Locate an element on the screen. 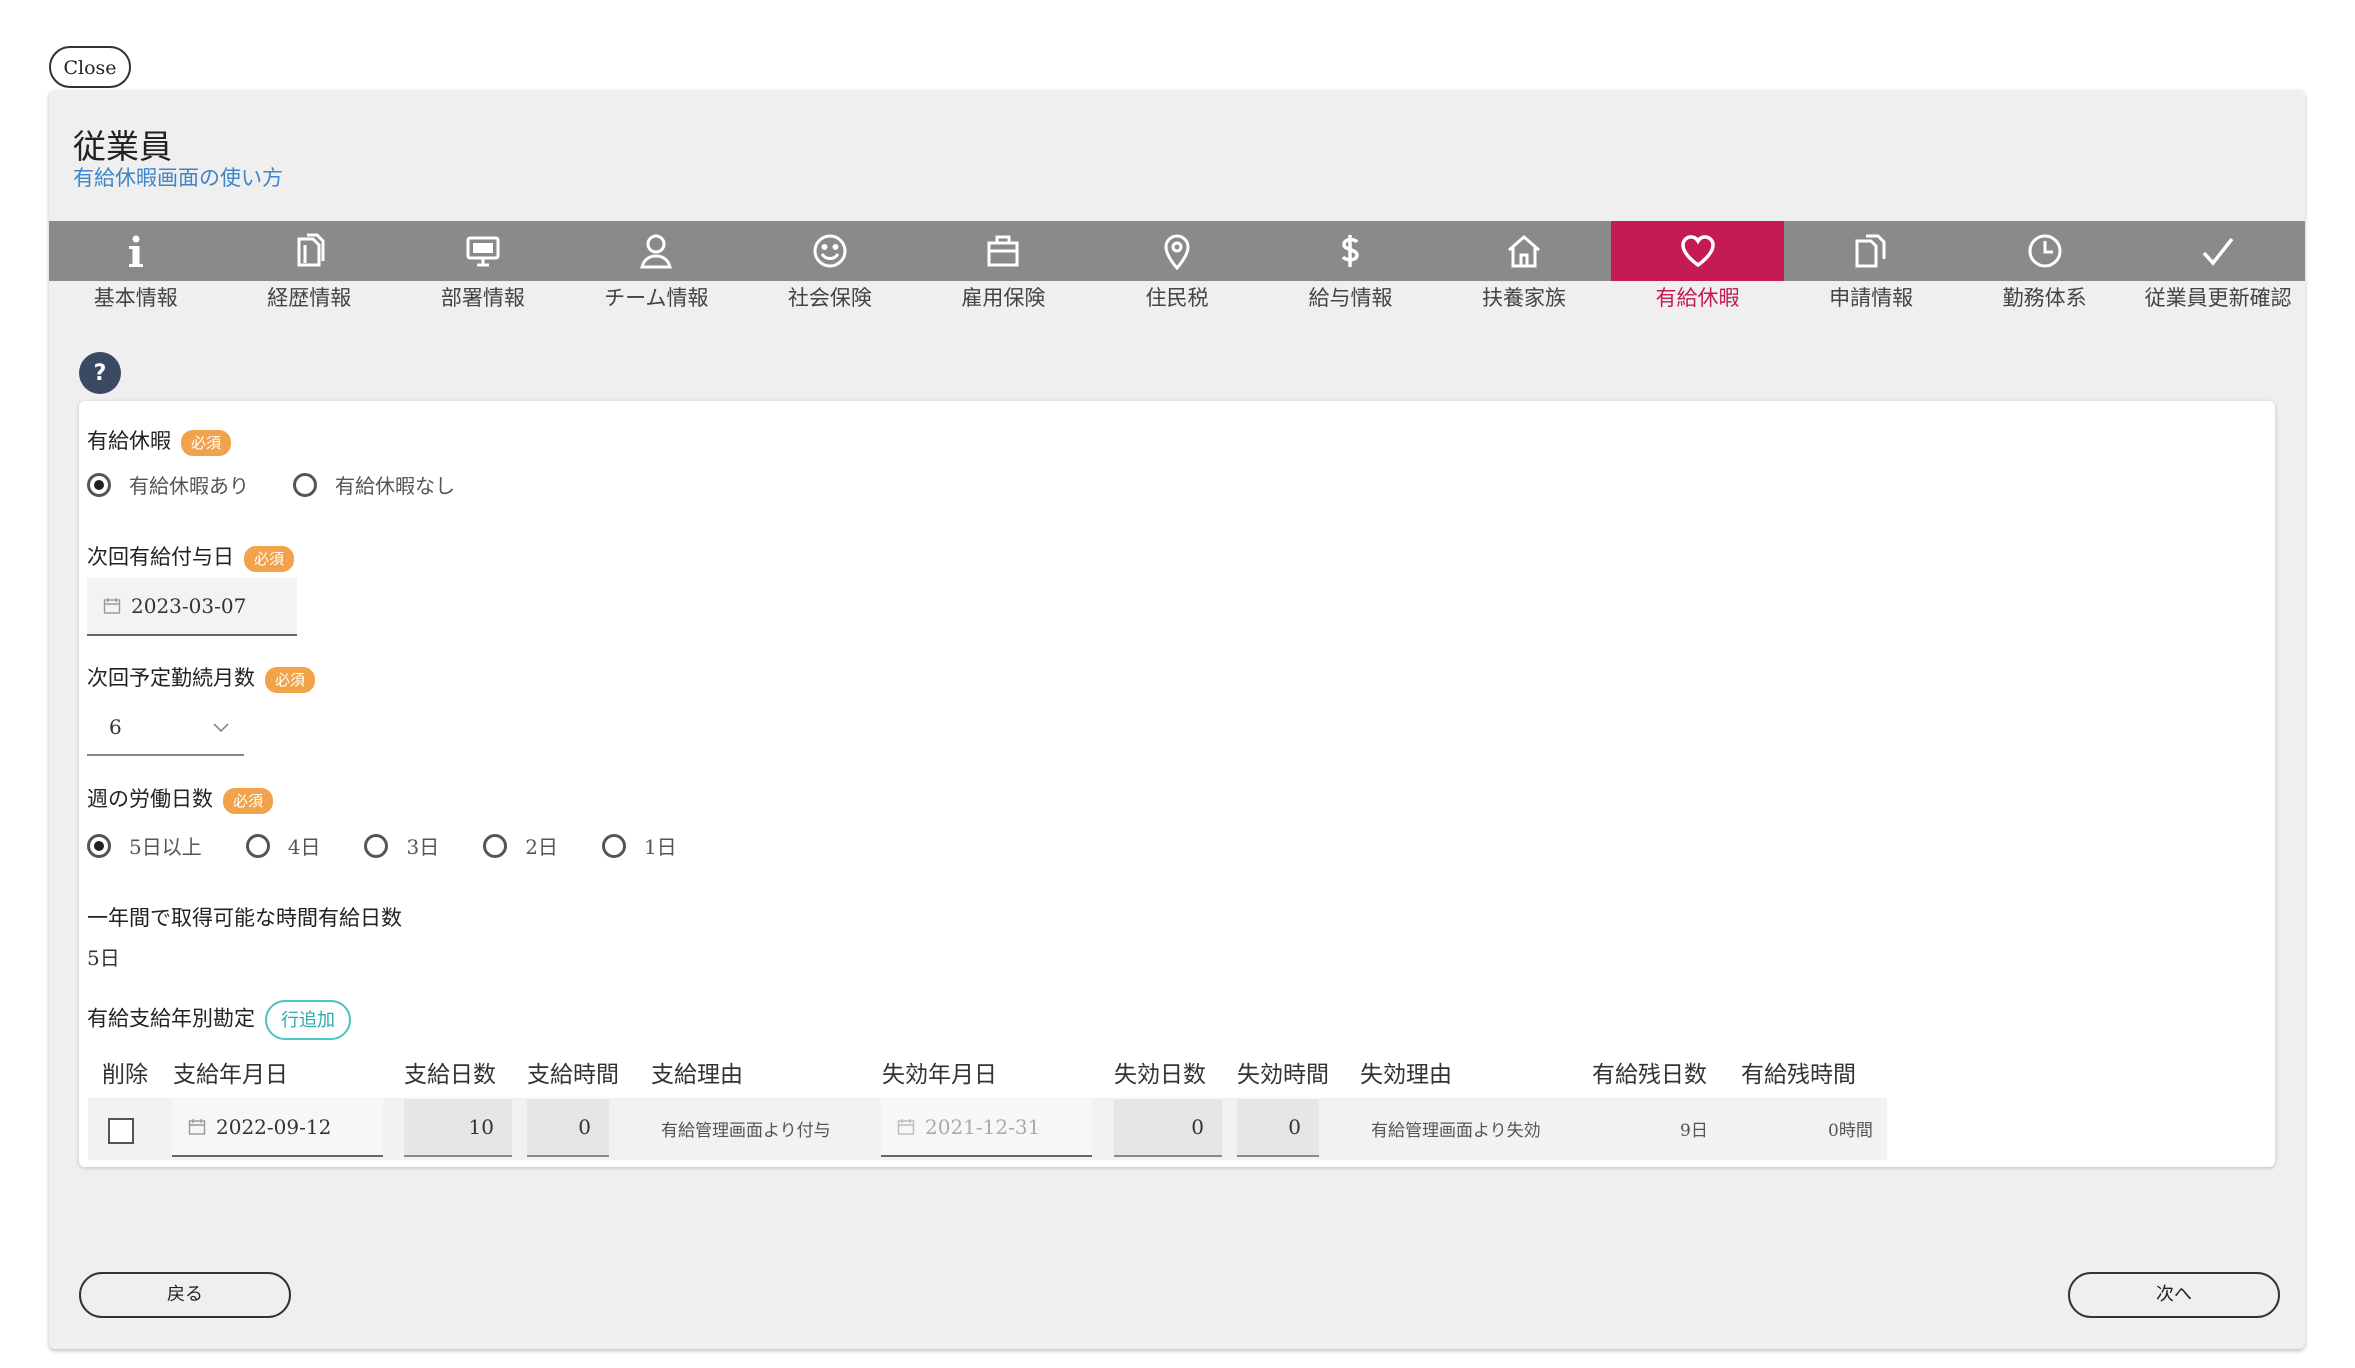 This screenshot has height=1368, width=2355. th-grant-reason: 支給理由 is located at coordinates (697, 1075).